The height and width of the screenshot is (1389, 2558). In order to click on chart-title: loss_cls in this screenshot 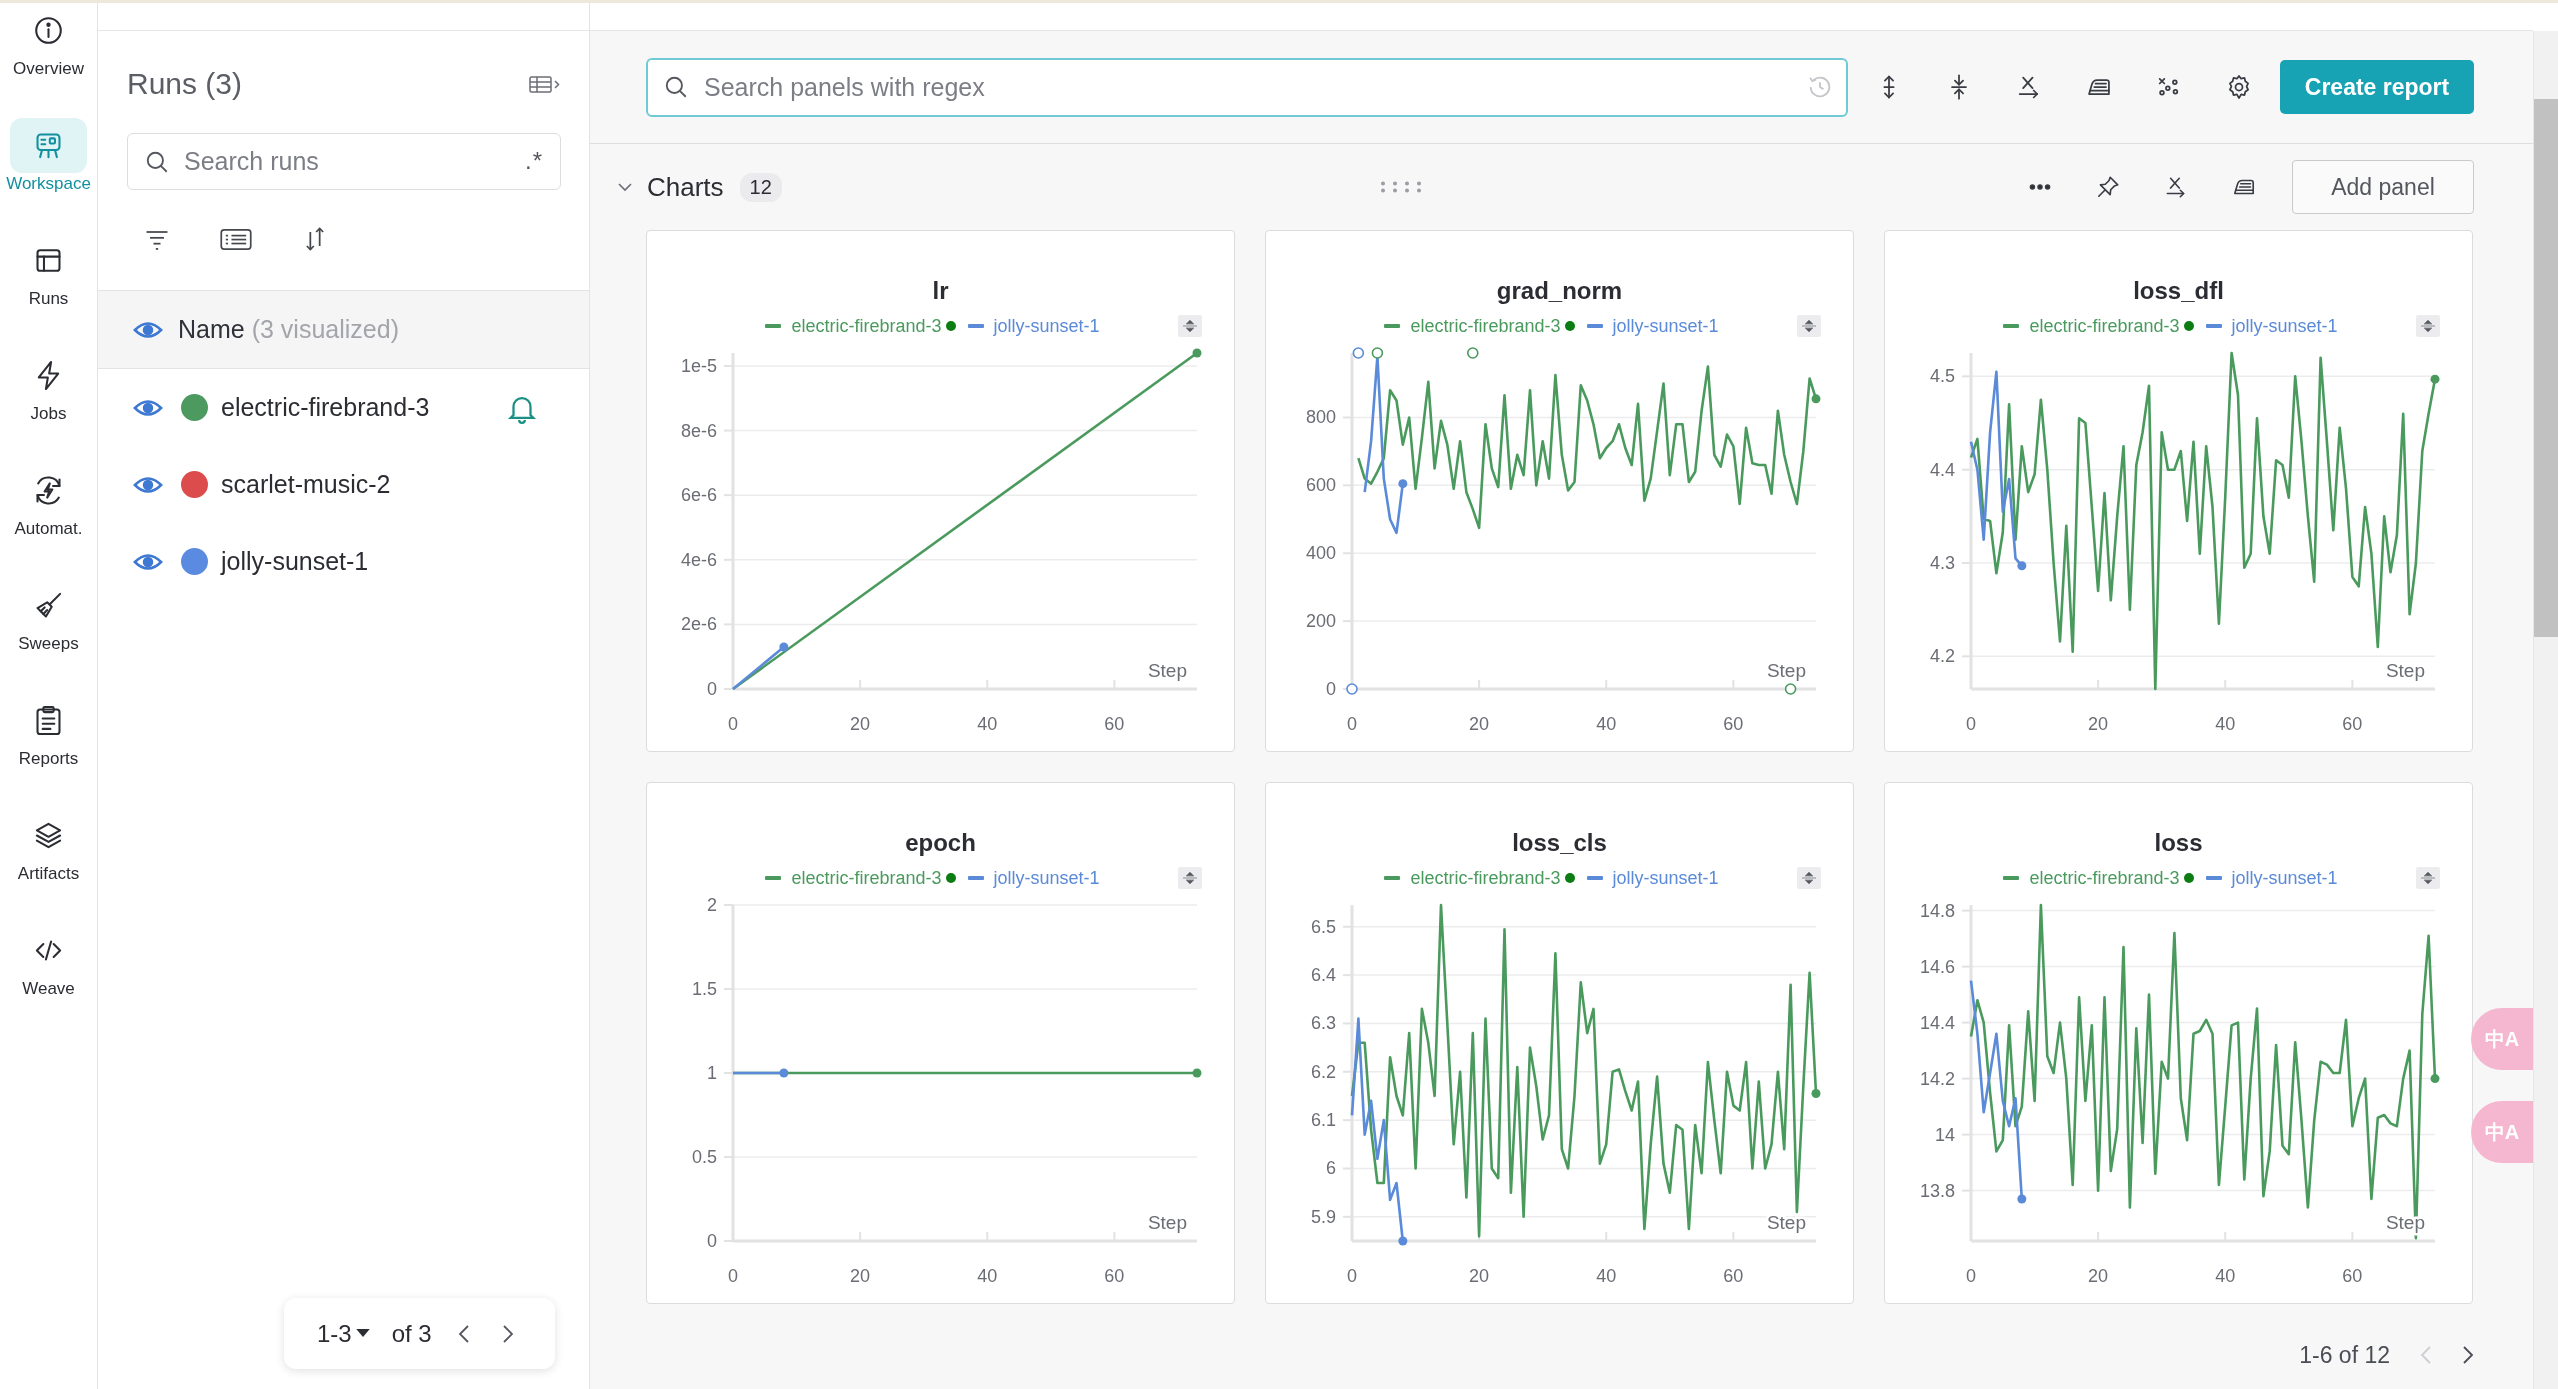, I will do `click(1559, 843)`.